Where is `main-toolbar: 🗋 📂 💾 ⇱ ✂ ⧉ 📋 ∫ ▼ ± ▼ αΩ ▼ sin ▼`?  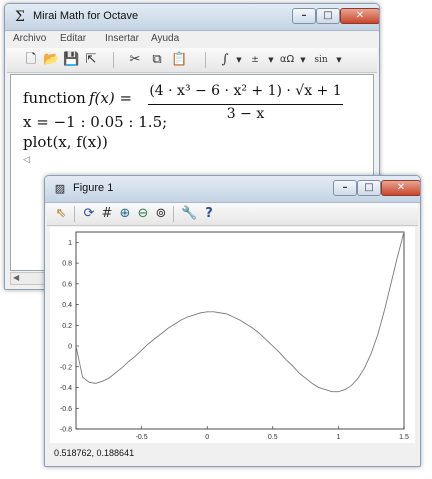
main-toolbar: 🗋 📂 💾 ⇱ ✂ ⧉ 📋 ∫ ▼ ± ▼ αΩ ▼ sin ▼ is located at coordinates (192, 60).